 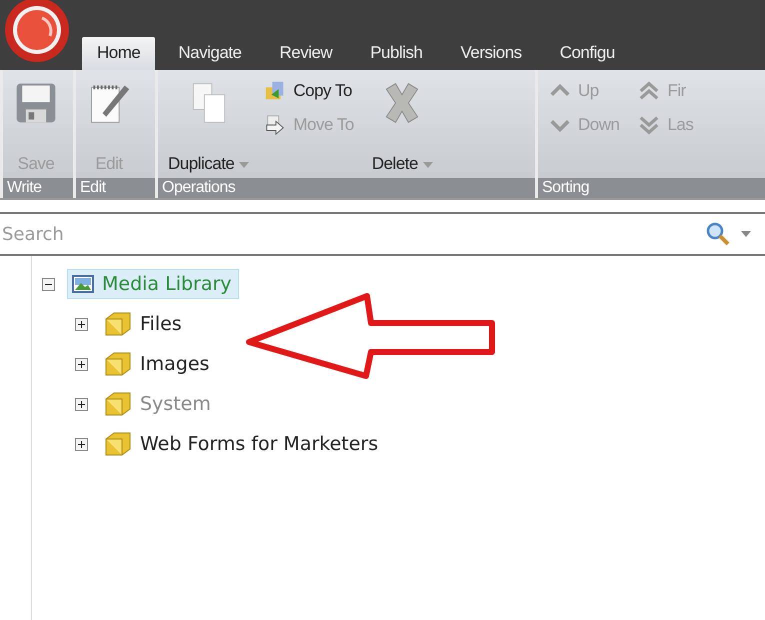 I want to click on tree-item: Images, so click(x=158, y=364).